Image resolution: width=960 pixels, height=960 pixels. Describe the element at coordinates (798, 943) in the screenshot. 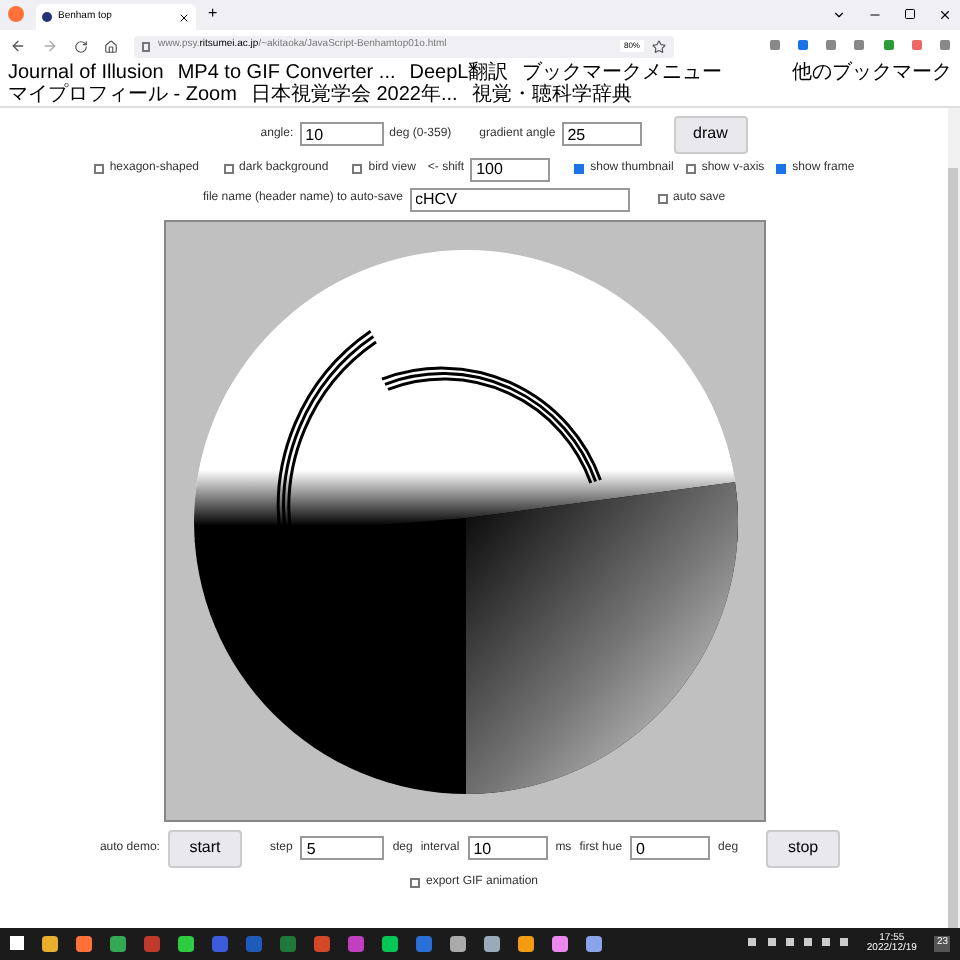

I see `system-tray-icons` at that location.